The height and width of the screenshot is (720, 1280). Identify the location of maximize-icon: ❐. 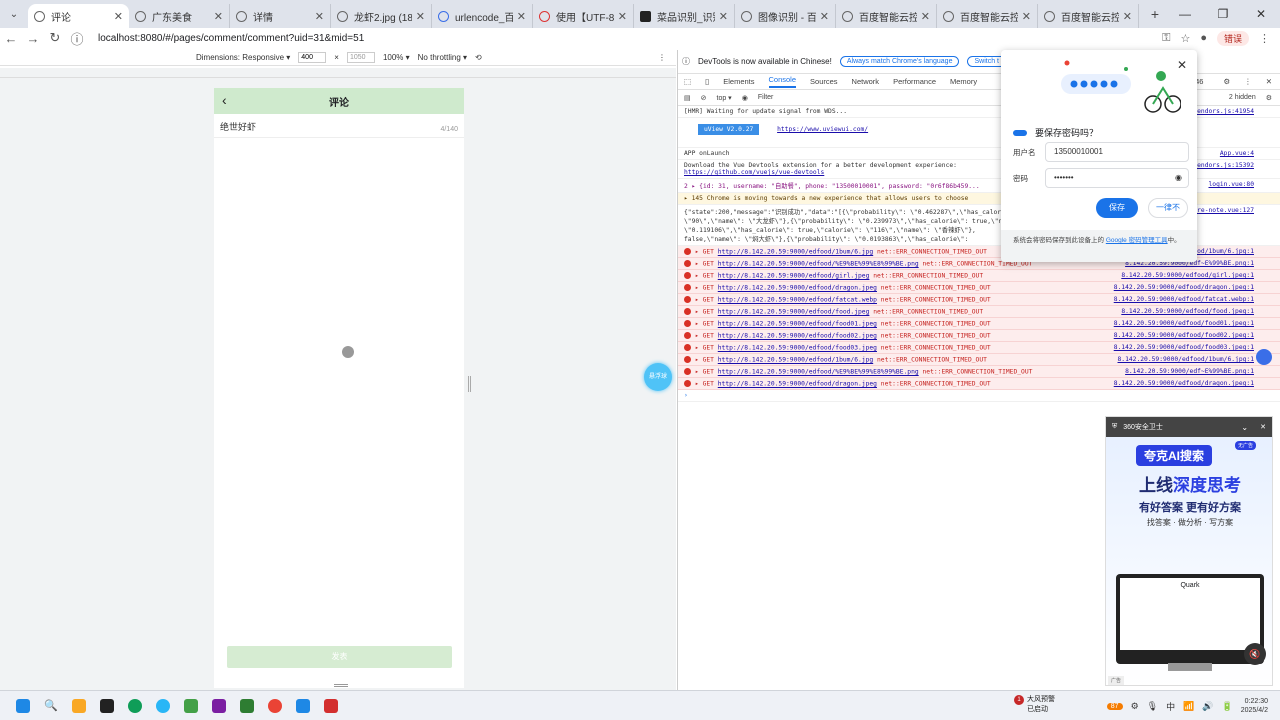
(1223, 14).